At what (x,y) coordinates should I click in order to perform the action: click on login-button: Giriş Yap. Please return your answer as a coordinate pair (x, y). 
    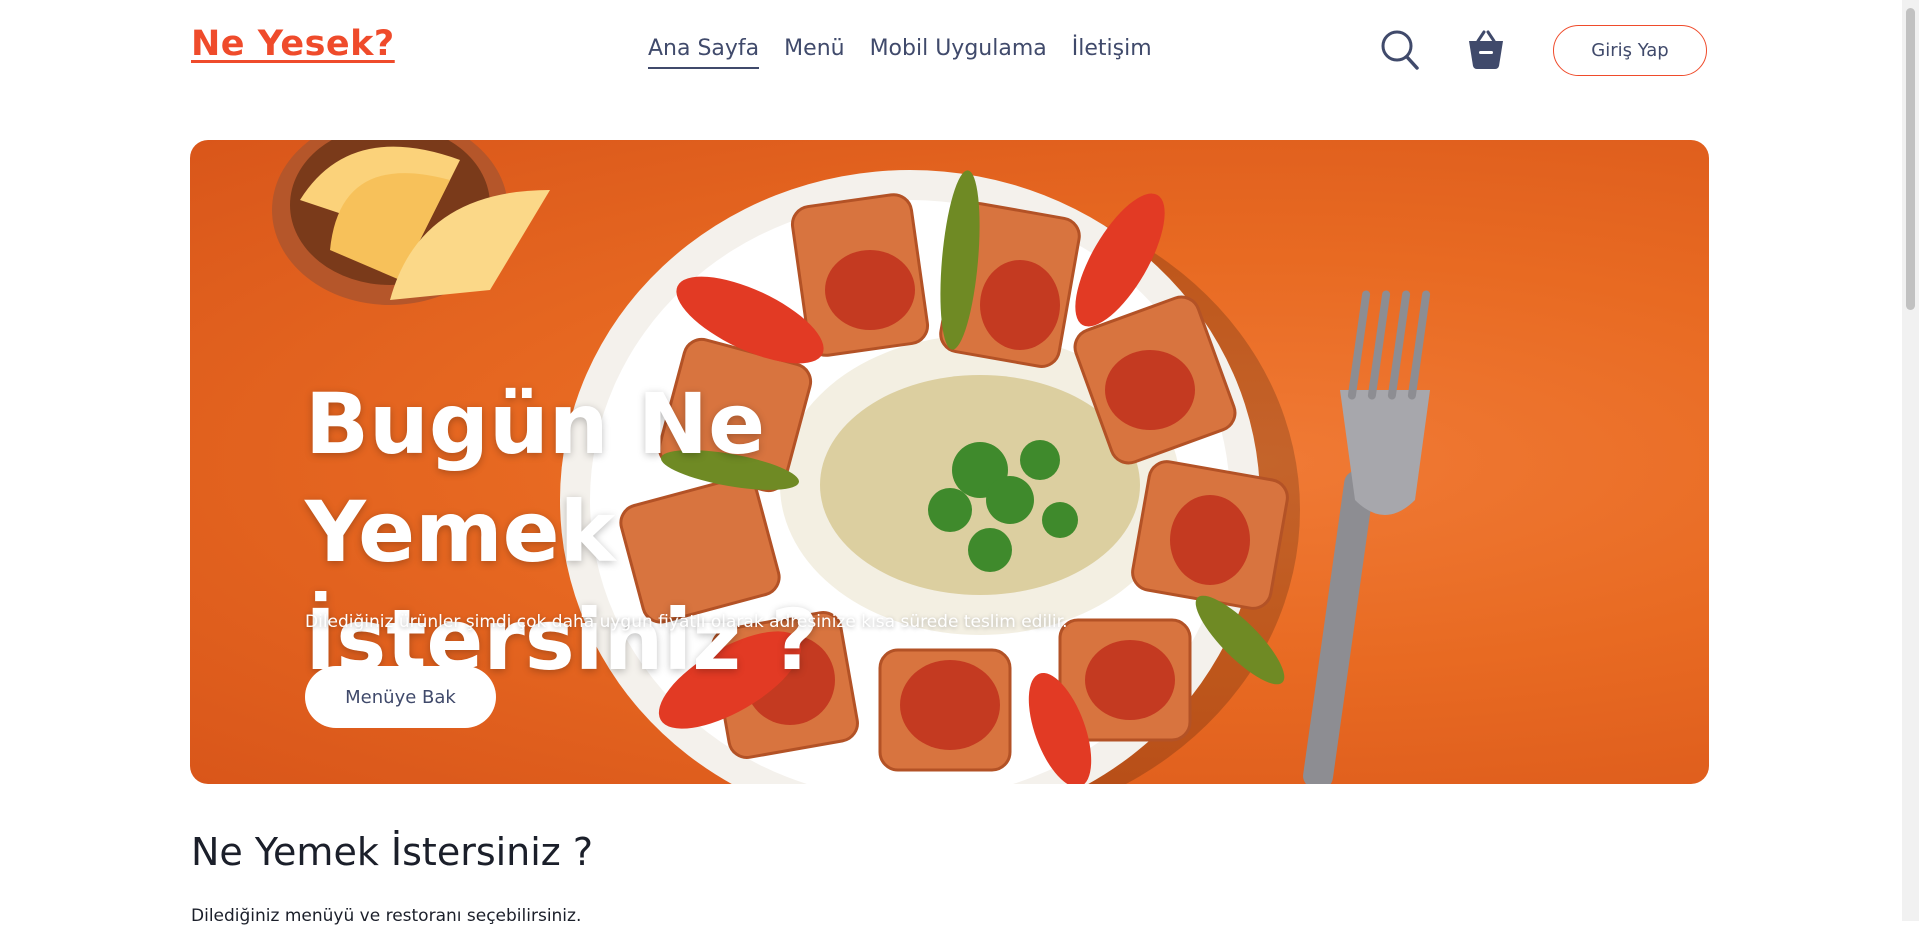
    Looking at the image, I should click on (1630, 50).